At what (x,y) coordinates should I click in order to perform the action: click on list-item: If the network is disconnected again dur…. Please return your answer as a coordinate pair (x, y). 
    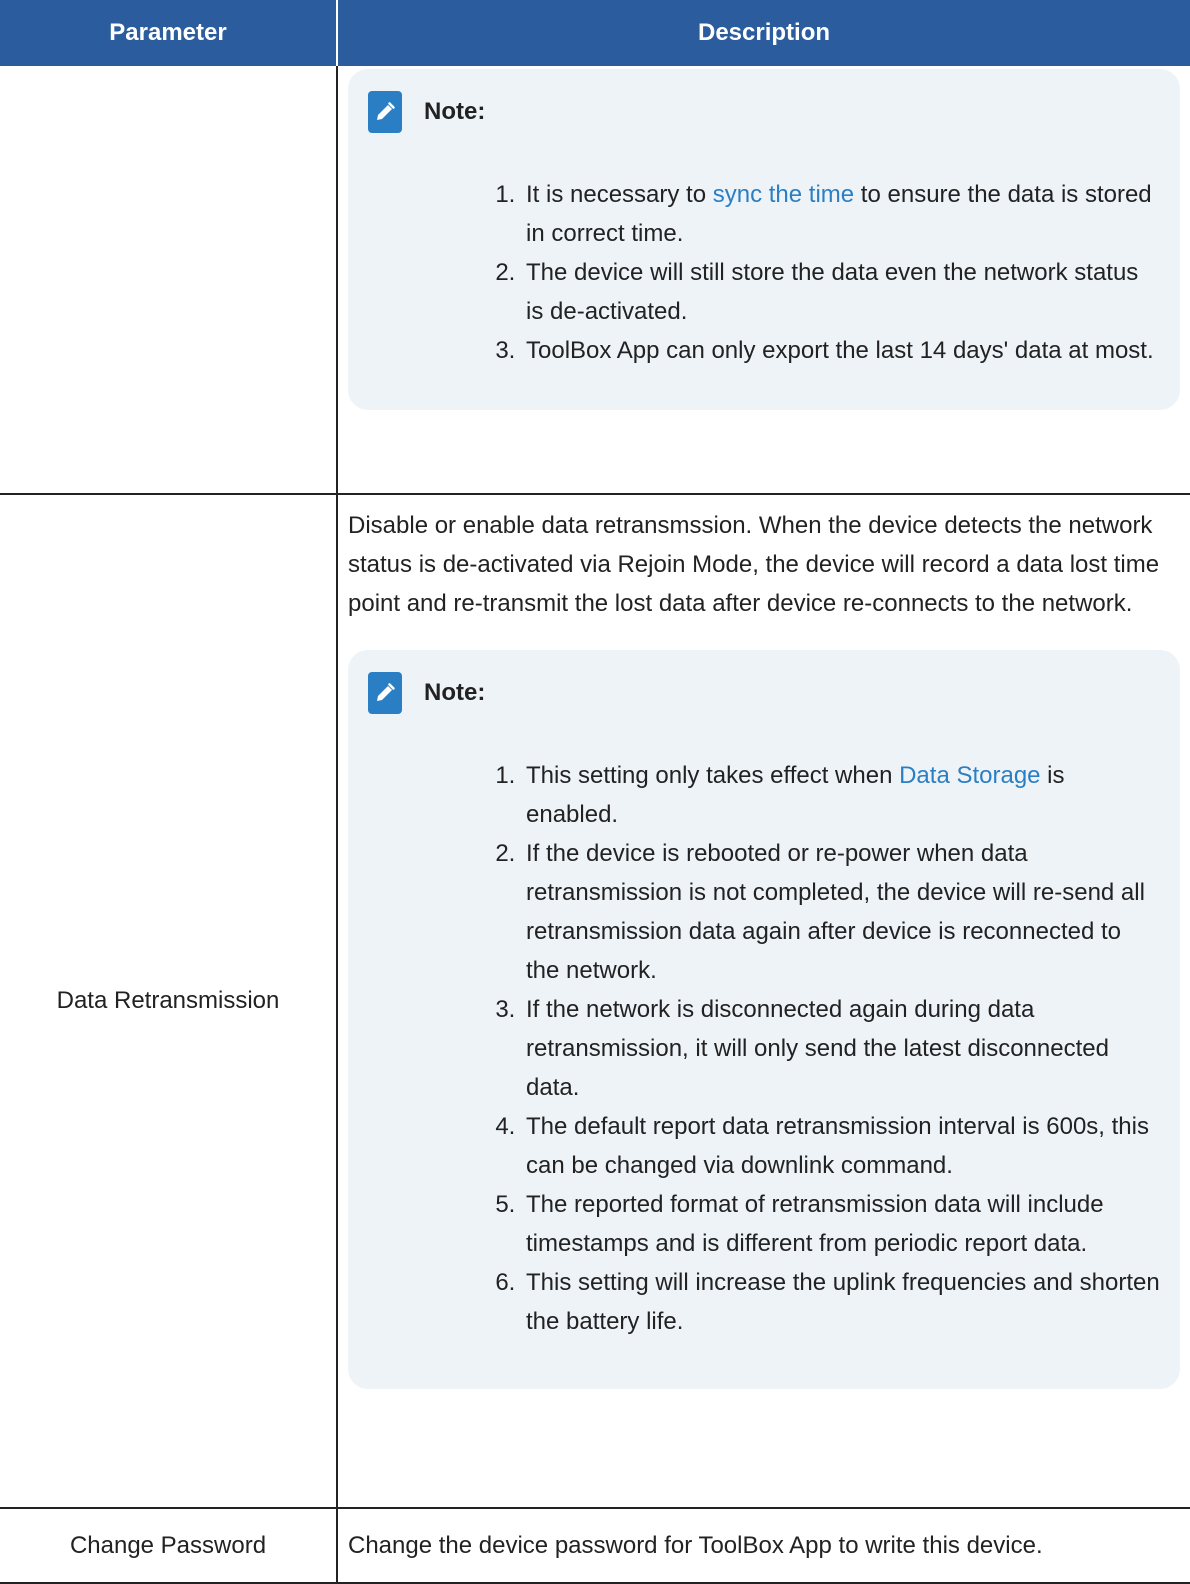
    Looking at the image, I should click on (841, 1048).